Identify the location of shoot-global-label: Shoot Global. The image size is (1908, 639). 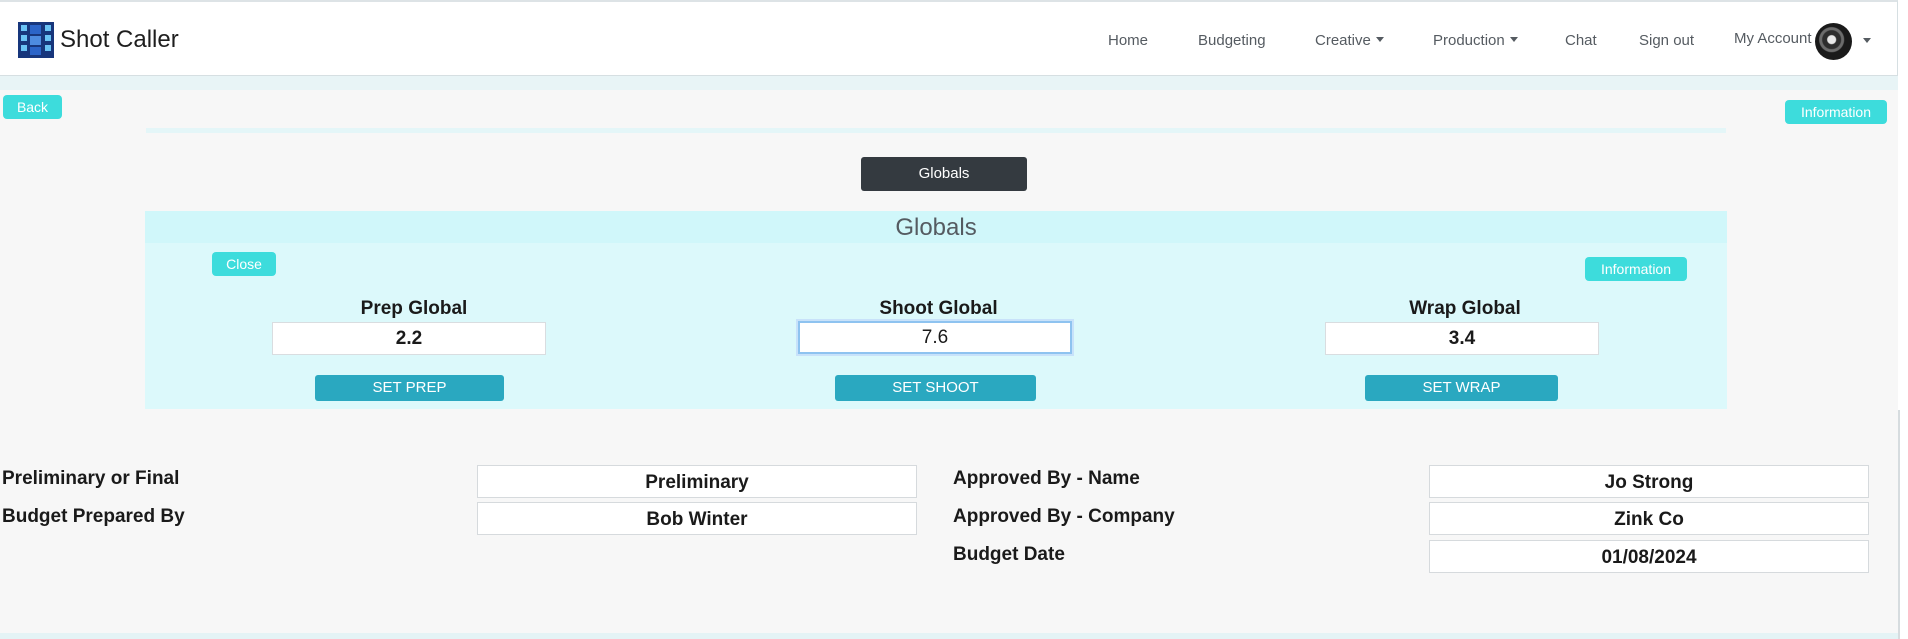
(938, 308).